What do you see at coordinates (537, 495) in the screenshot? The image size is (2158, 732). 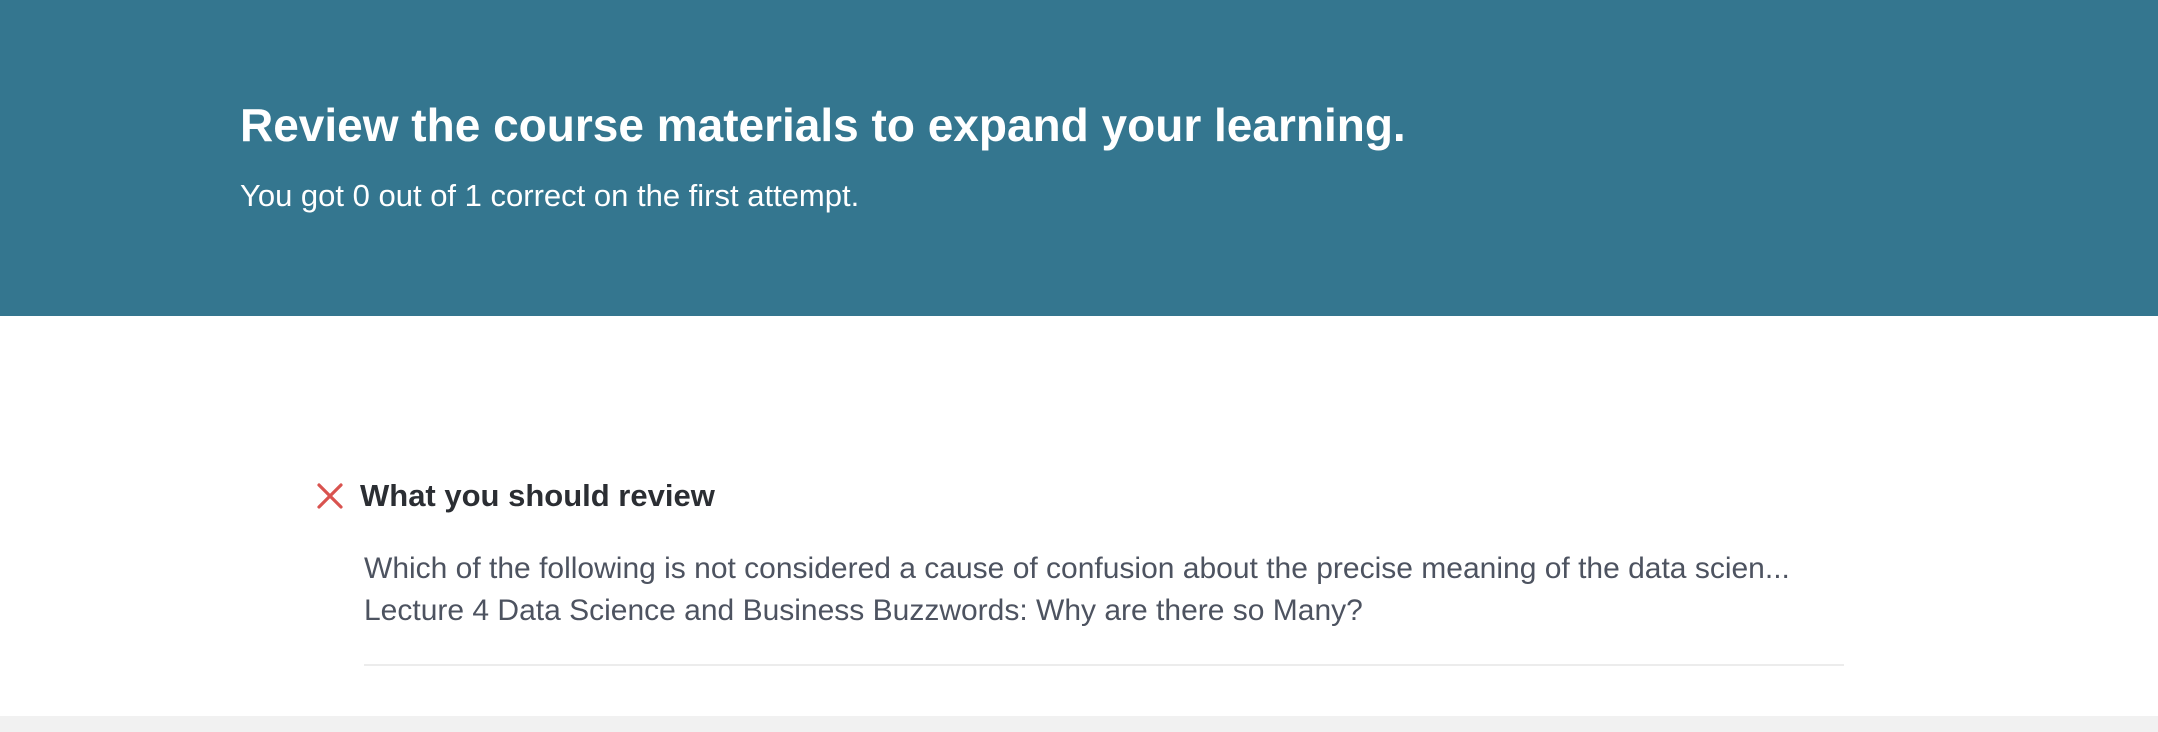 I see `review-title: What you should review` at bounding box center [537, 495].